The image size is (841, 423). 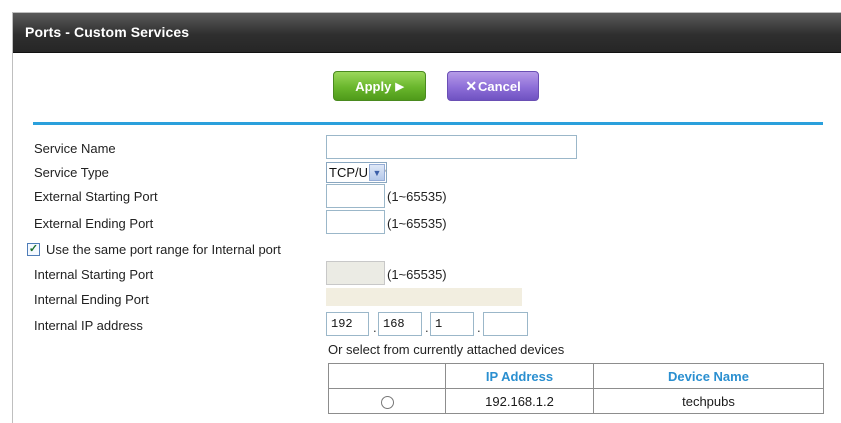 I want to click on external-end-label: External Ending Port, so click(x=94, y=223).